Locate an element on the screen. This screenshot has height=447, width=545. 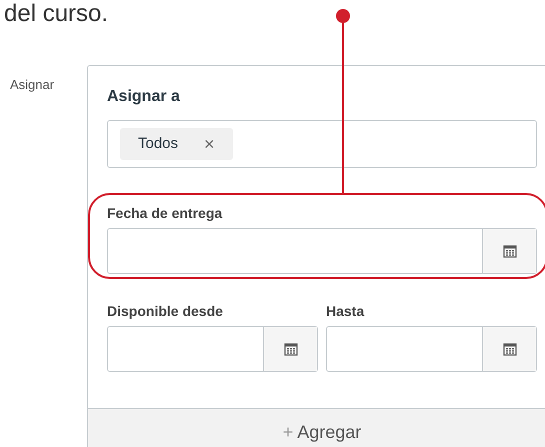
assign-to-label: Asignar a is located at coordinates (144, 97).